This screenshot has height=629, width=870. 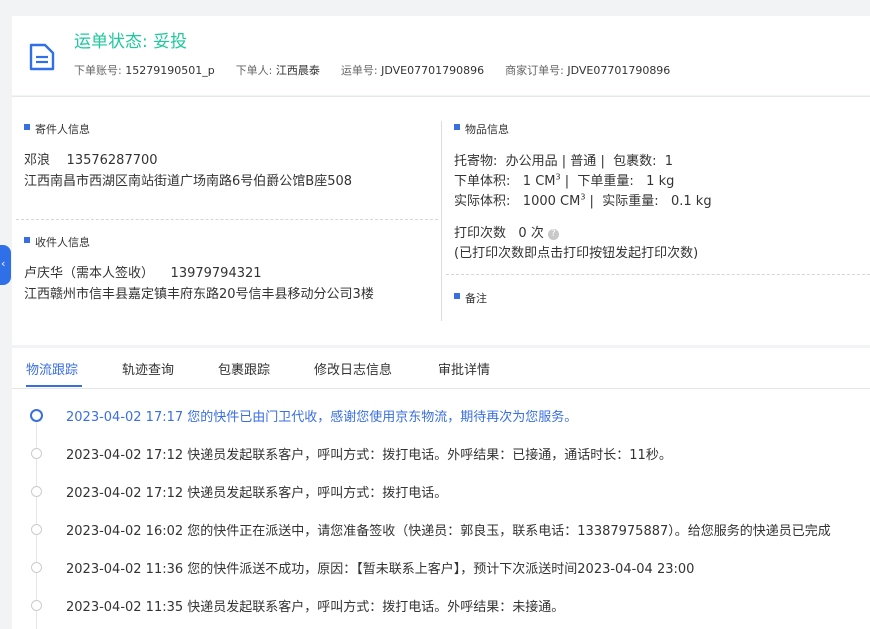 What do you see at coordinates (551, 201) in the screenshot?
I see `actual-volume-value: 1000 CM` at bounding box center [551, 201].